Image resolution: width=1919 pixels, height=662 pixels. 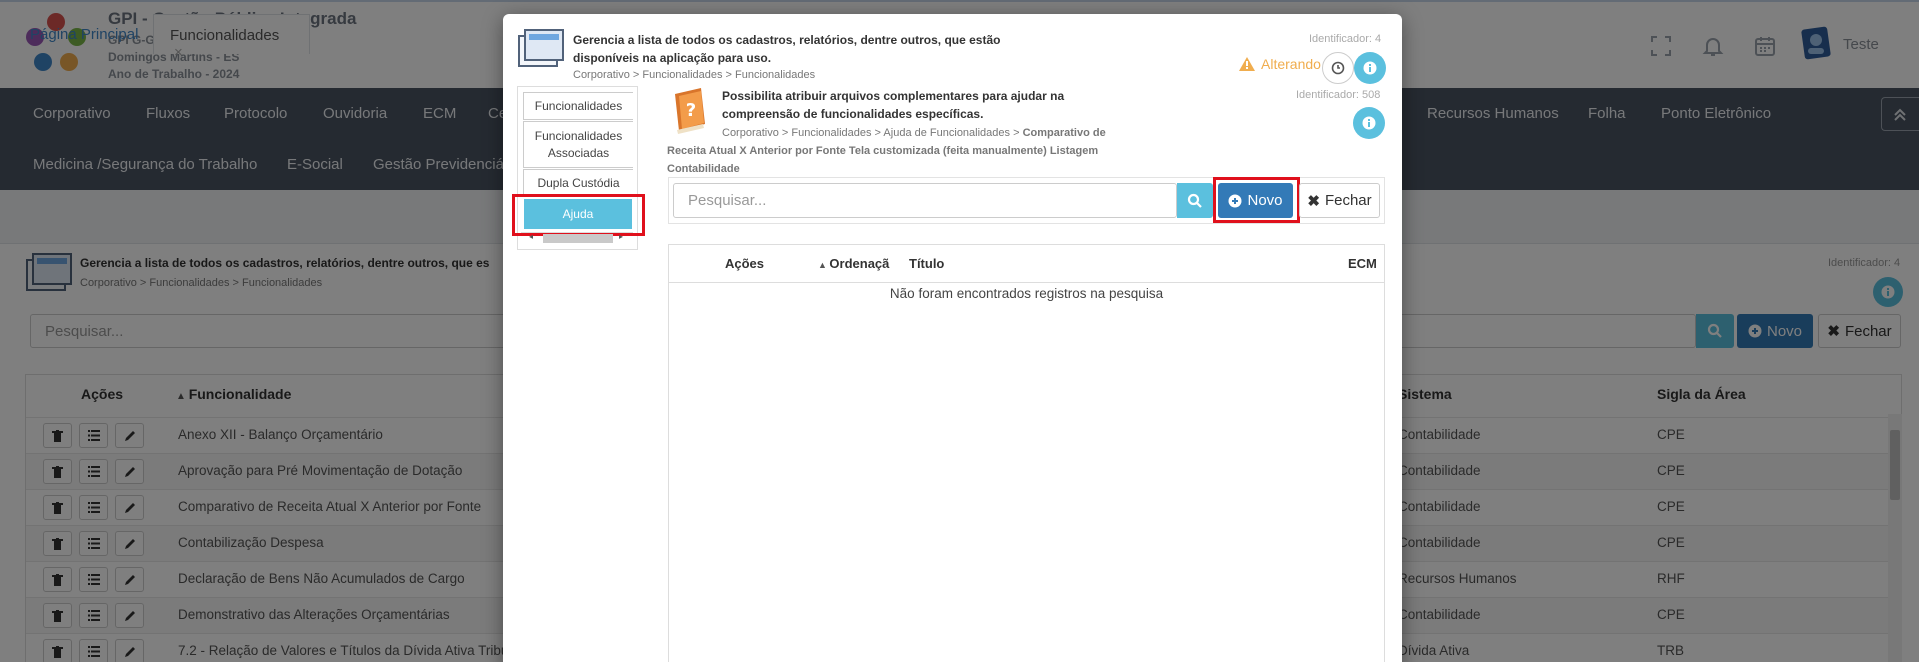 I want to click on sidebar-scrollbar: ◂ ▸, so click(x=577, y=238).